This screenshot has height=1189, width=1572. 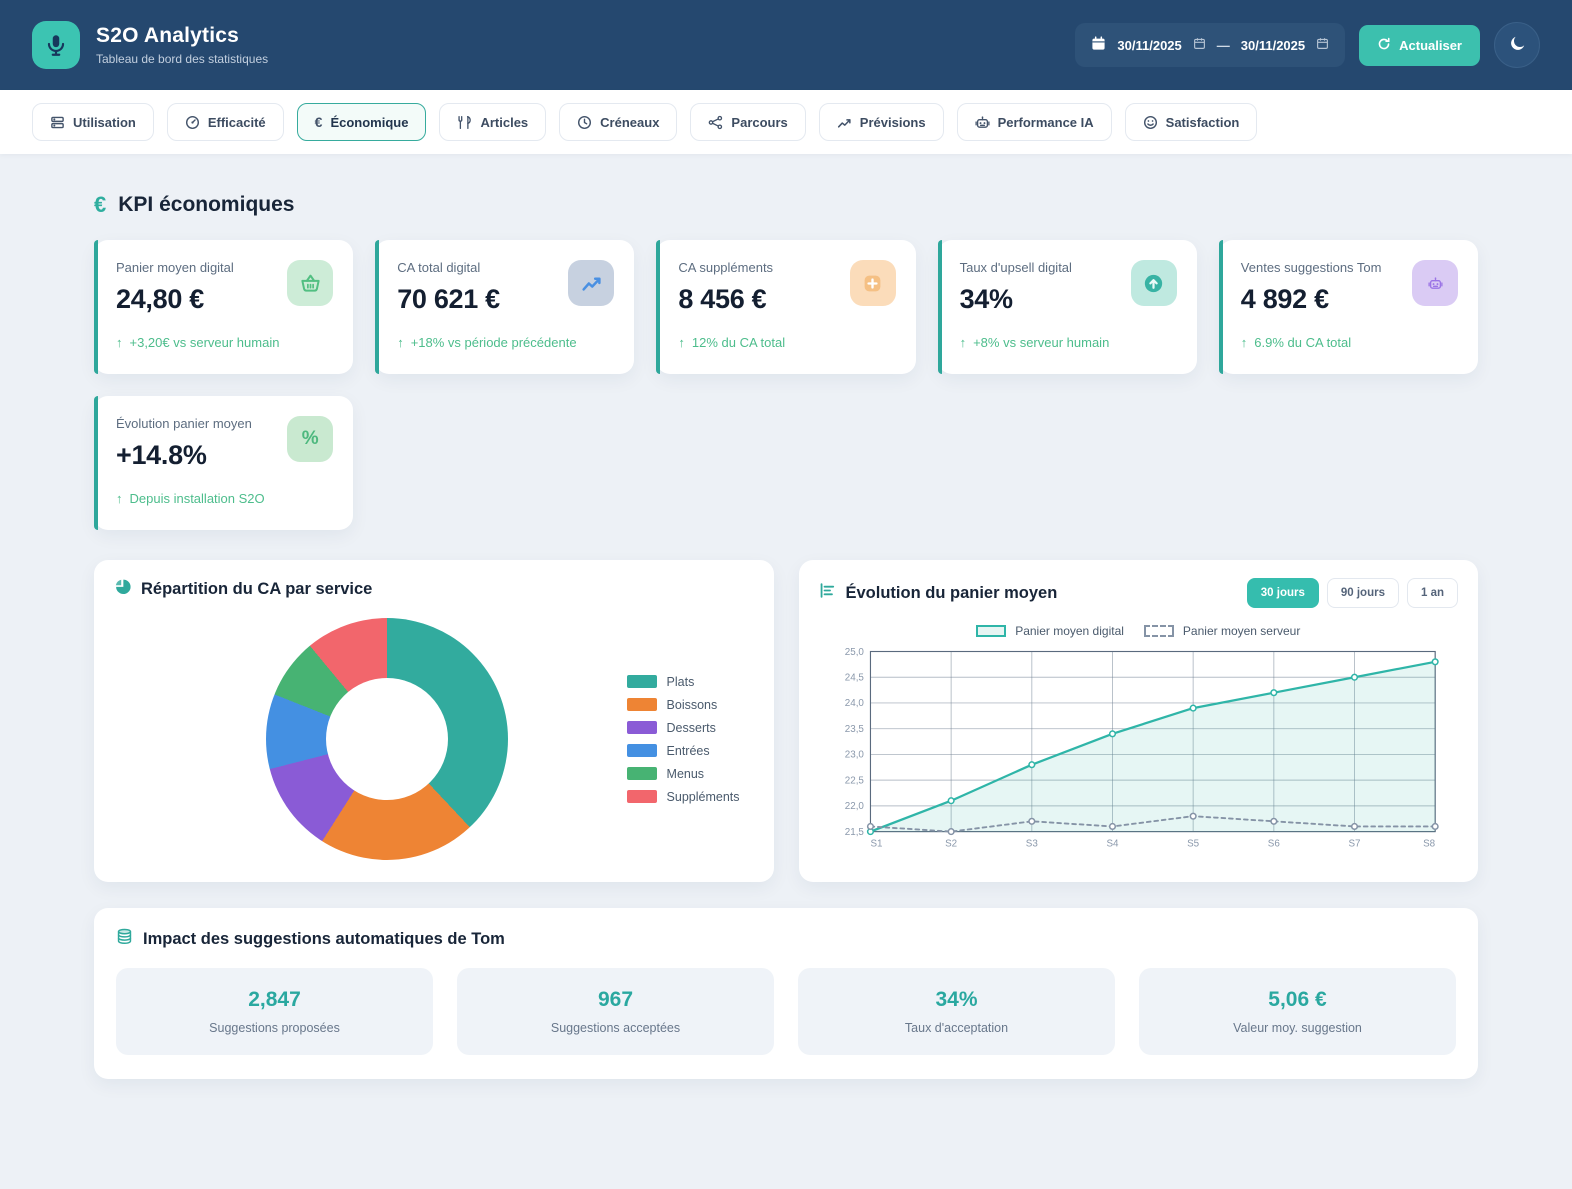 I want to click on tab-utilisation: Utilisation, so click(x=93, y=122).